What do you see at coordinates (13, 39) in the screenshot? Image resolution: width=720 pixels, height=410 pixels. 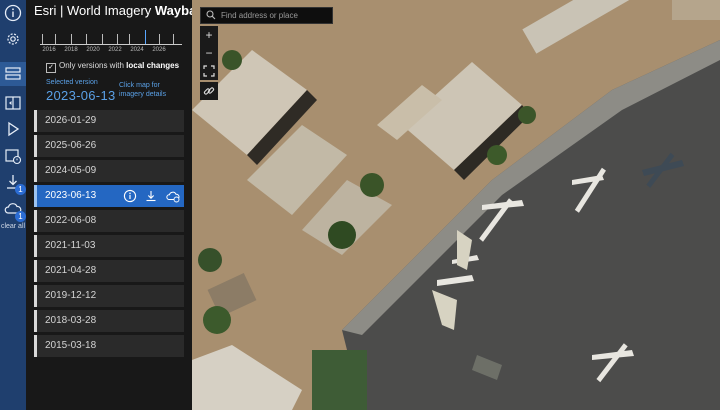 I see `gear-icon` at bounding box center [13, 39].